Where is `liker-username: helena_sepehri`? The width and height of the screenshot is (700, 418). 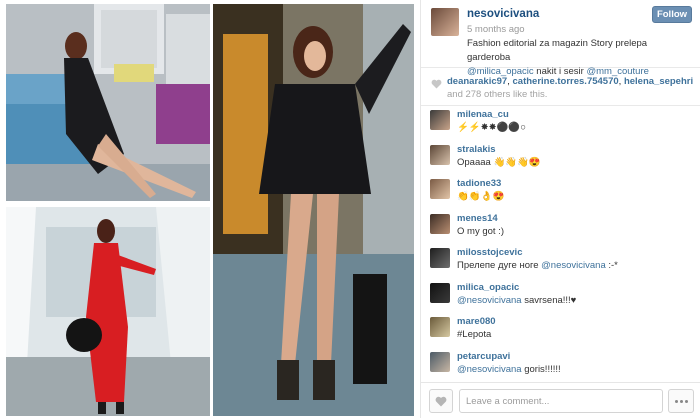
liker-username: helena_sepehri is located at coordinates (658, 81).